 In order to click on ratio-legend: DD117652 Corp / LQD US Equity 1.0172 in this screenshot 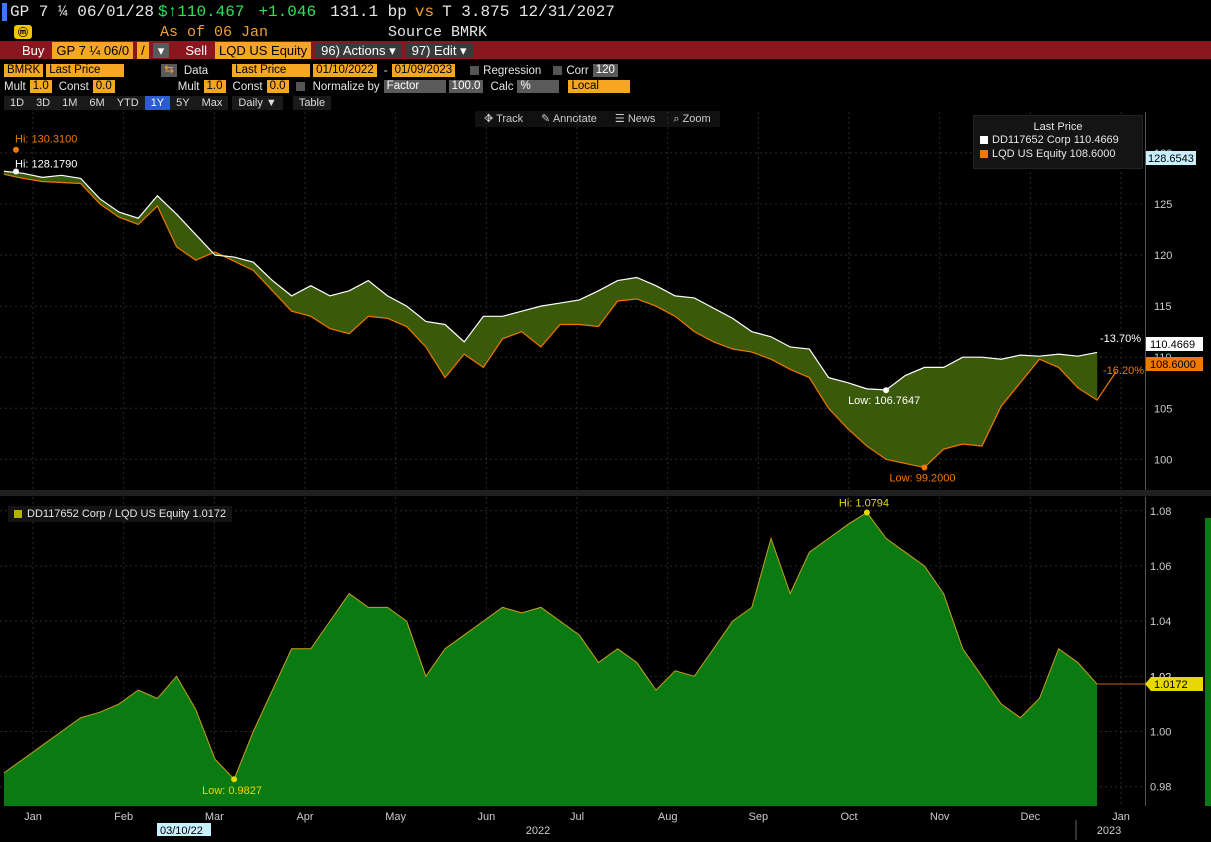, I will do `click(120, 514)`.